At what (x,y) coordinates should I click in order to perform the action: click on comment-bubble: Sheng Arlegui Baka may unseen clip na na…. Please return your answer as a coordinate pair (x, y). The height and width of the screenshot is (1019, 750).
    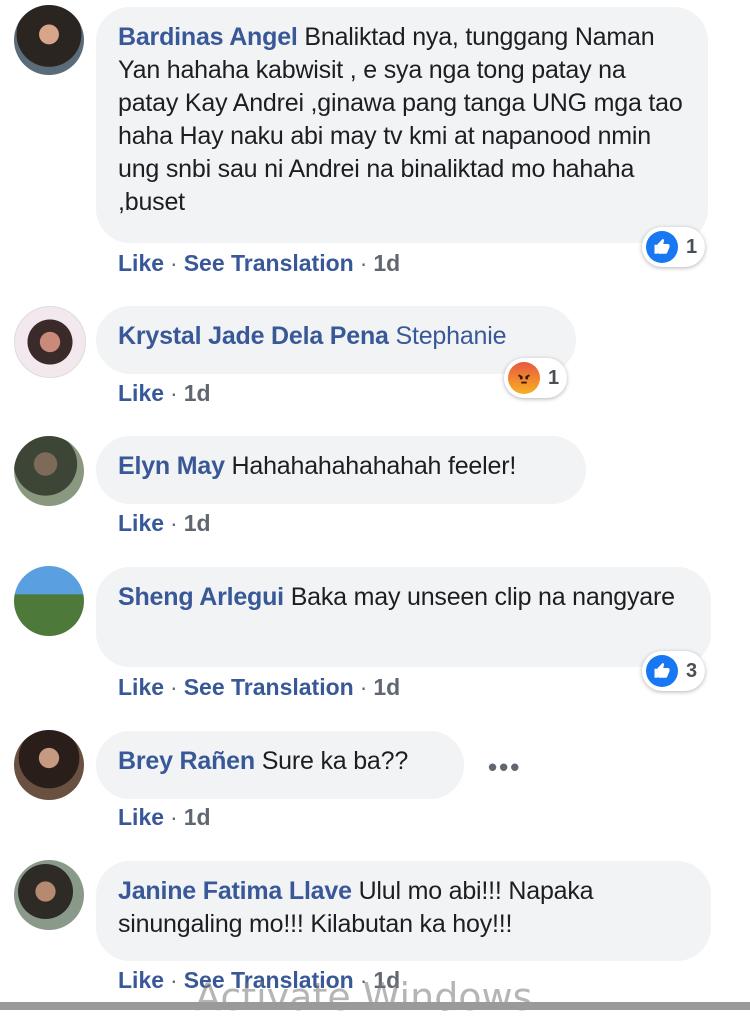
    Looking at the image, I should click on (403, 617).